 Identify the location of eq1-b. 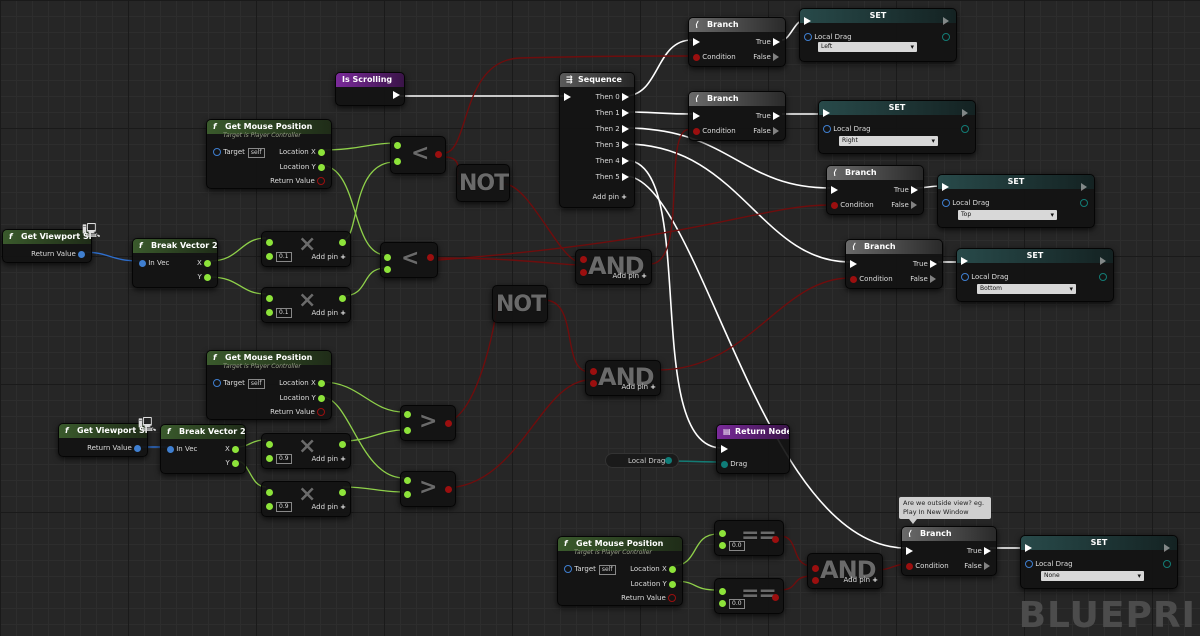
(722, 545).